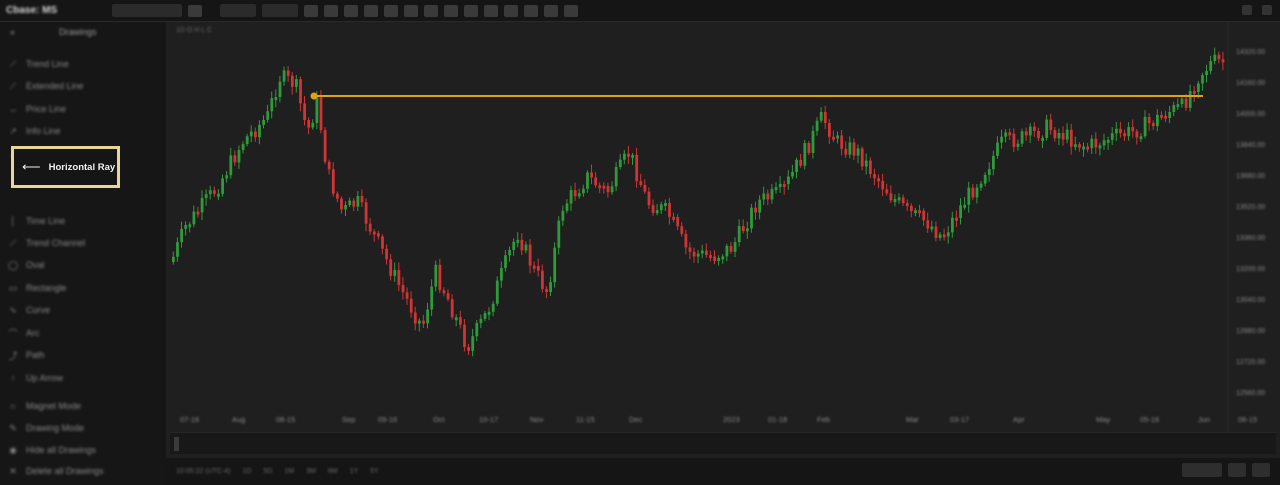  Describe the element at coordinates (280, 10) in the screenshot. I see `chart-type-button` at that location.